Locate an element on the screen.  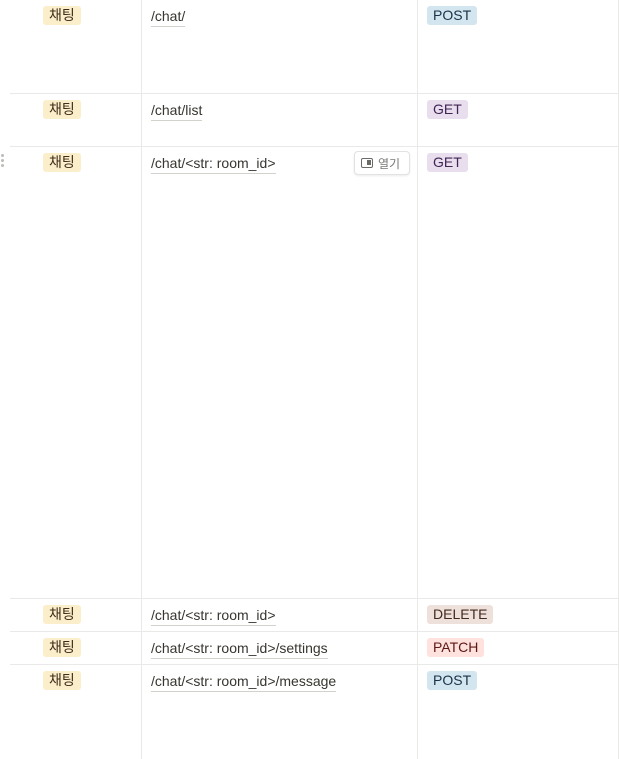
method-cell: PATCH is located at coordinates (518, 648).